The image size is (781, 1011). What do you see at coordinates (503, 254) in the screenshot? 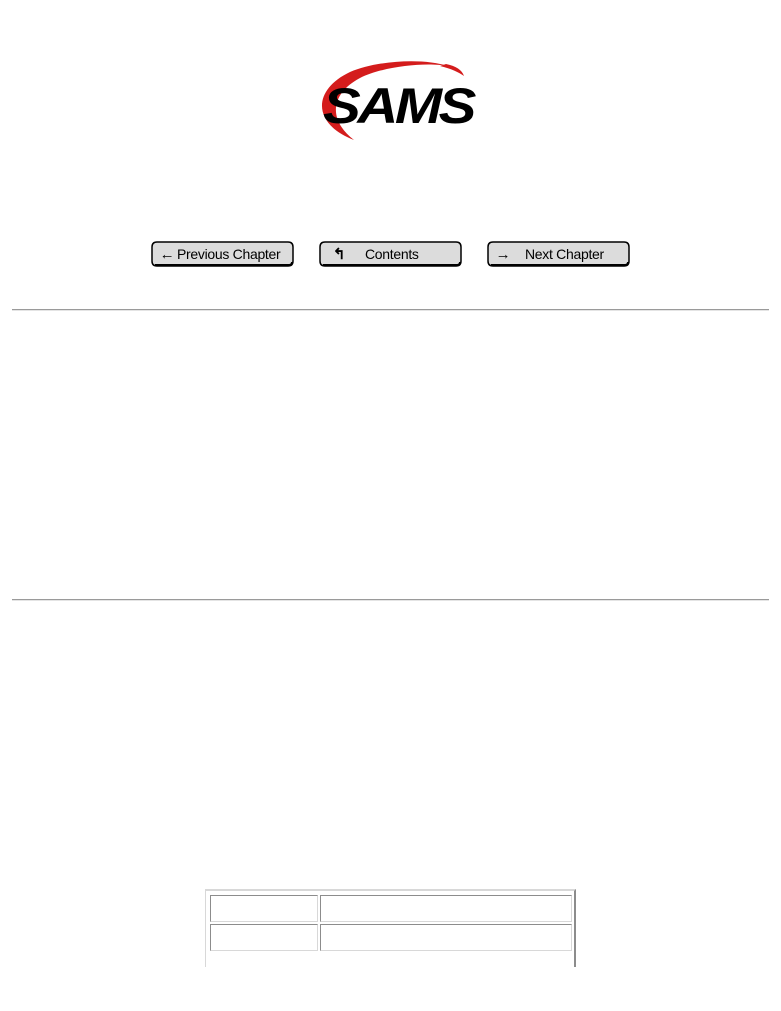
I see `arrow-right-icon: →` at bounding box center [503, 254].